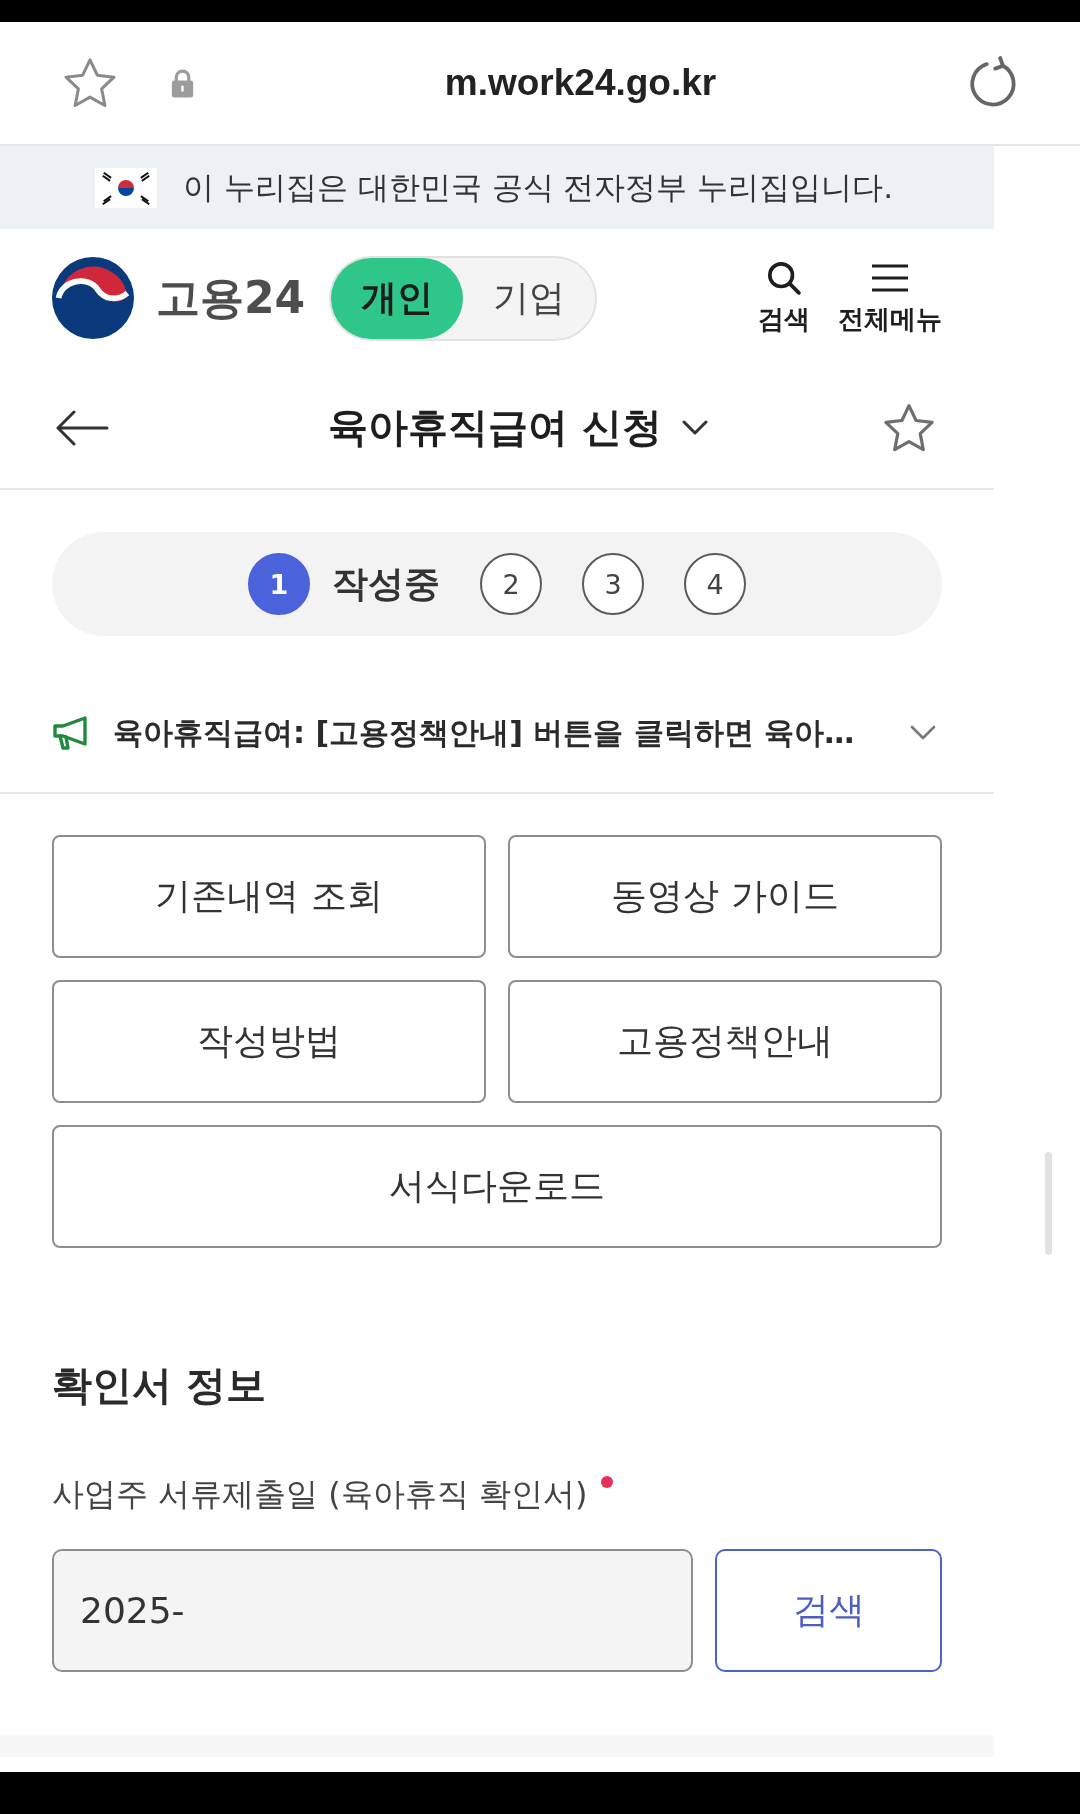  Describe the element at coordinates (613, 584) in the screenshot. I see `step-indicator: 3` at that location.